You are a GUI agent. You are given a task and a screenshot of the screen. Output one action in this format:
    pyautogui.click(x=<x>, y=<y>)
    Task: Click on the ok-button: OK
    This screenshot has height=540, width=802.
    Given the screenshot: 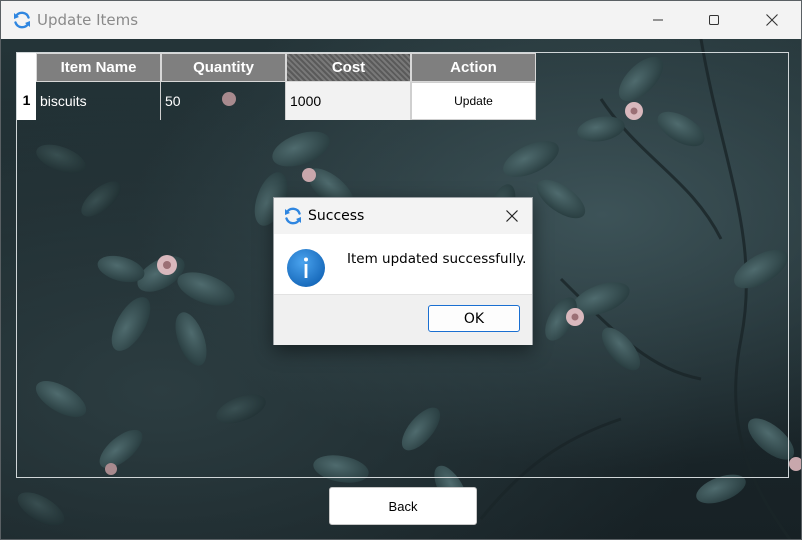 What is the action you would take?
    pyautogui.click(x=474, y=318)
    